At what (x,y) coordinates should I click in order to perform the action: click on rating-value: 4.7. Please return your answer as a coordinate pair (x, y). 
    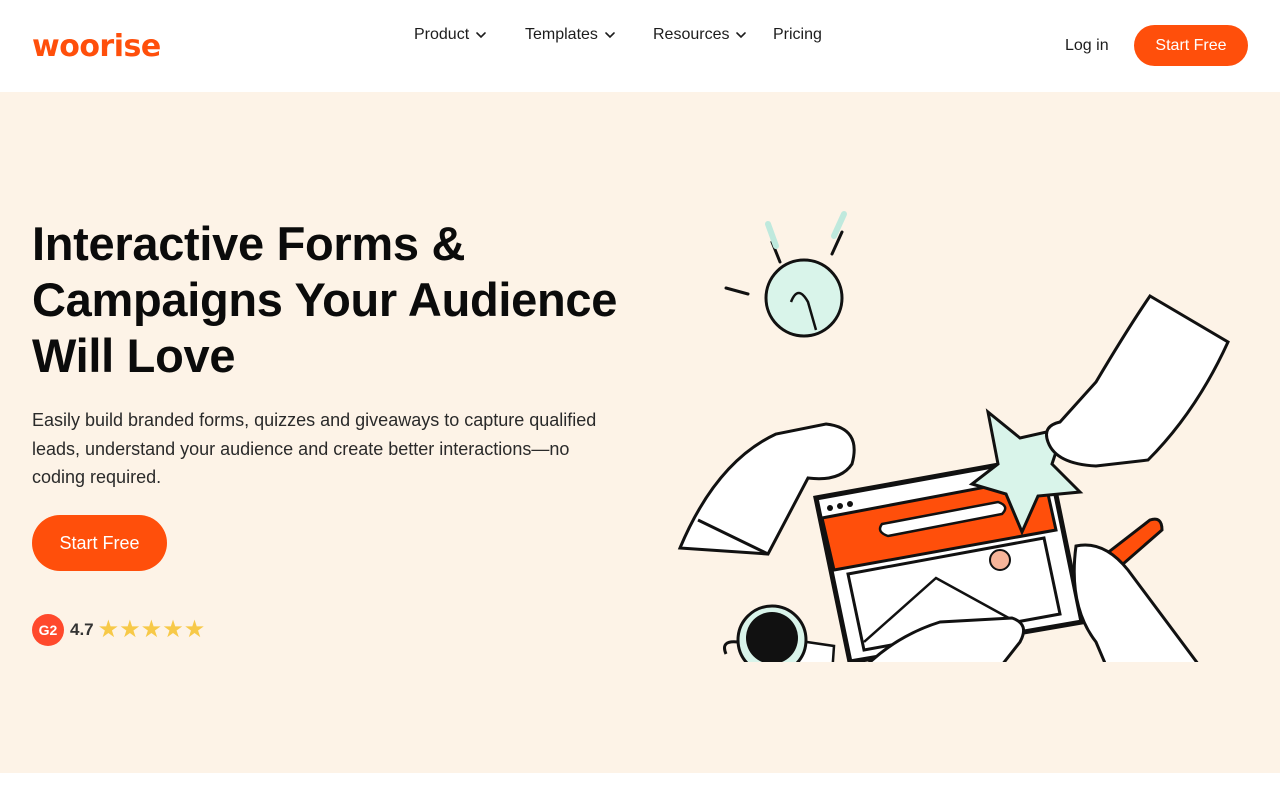
    Looking at the image, I should click on (82, 629).